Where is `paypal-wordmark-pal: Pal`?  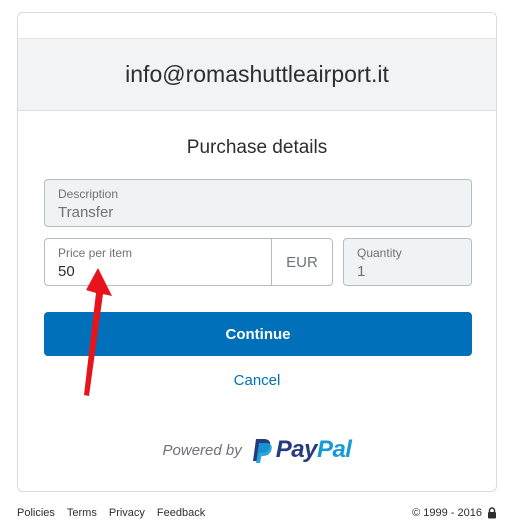
paypal-wordmark-pal: Pal is located at coordinates (334, 449).